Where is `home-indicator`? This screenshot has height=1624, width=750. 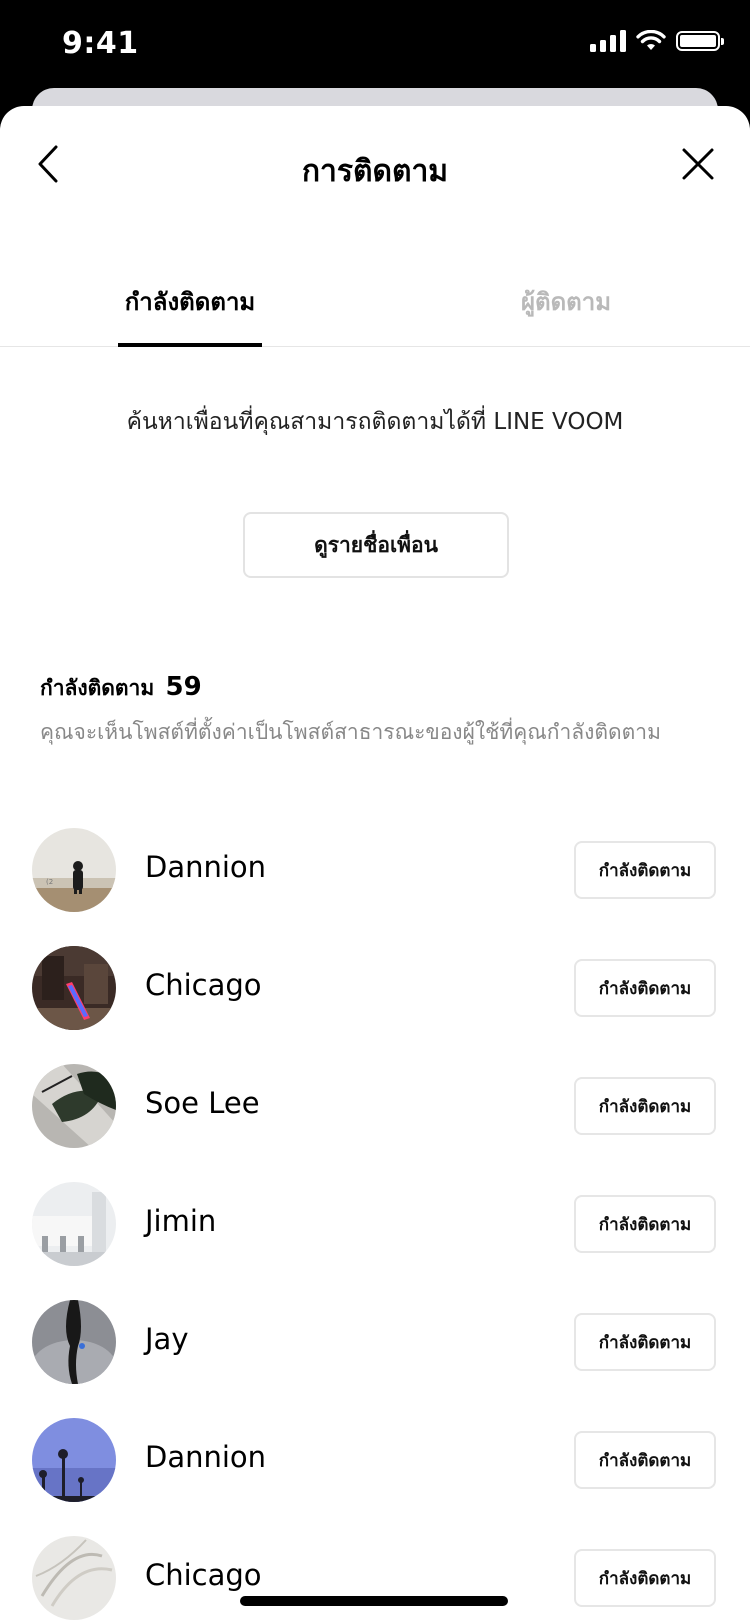
home-indicator is located at coordinates (374, 1601).